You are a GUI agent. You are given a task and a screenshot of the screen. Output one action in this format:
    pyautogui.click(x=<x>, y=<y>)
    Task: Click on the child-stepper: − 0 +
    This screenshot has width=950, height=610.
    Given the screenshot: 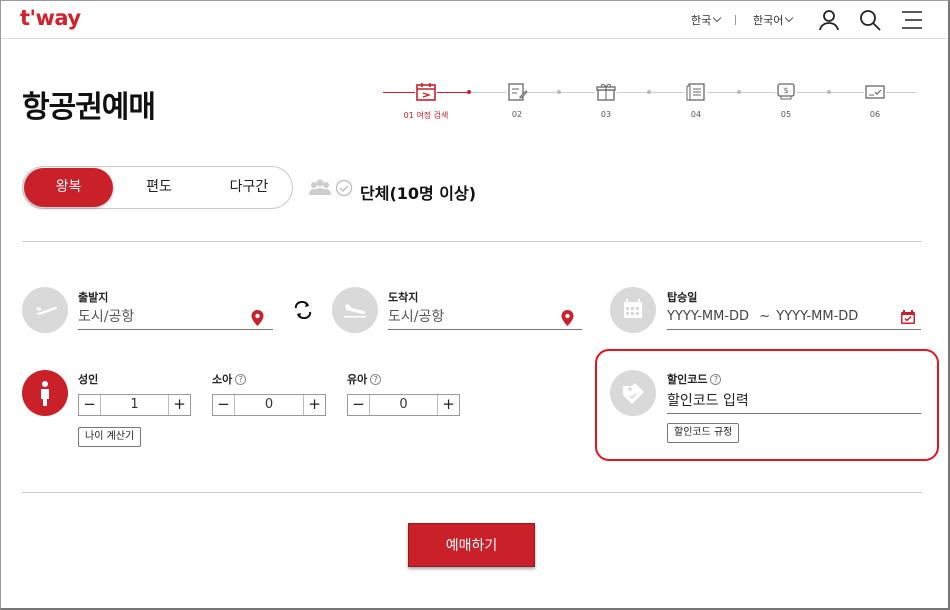 What is the action you would take?
    pyautogui.click(x=269, y=405)
    